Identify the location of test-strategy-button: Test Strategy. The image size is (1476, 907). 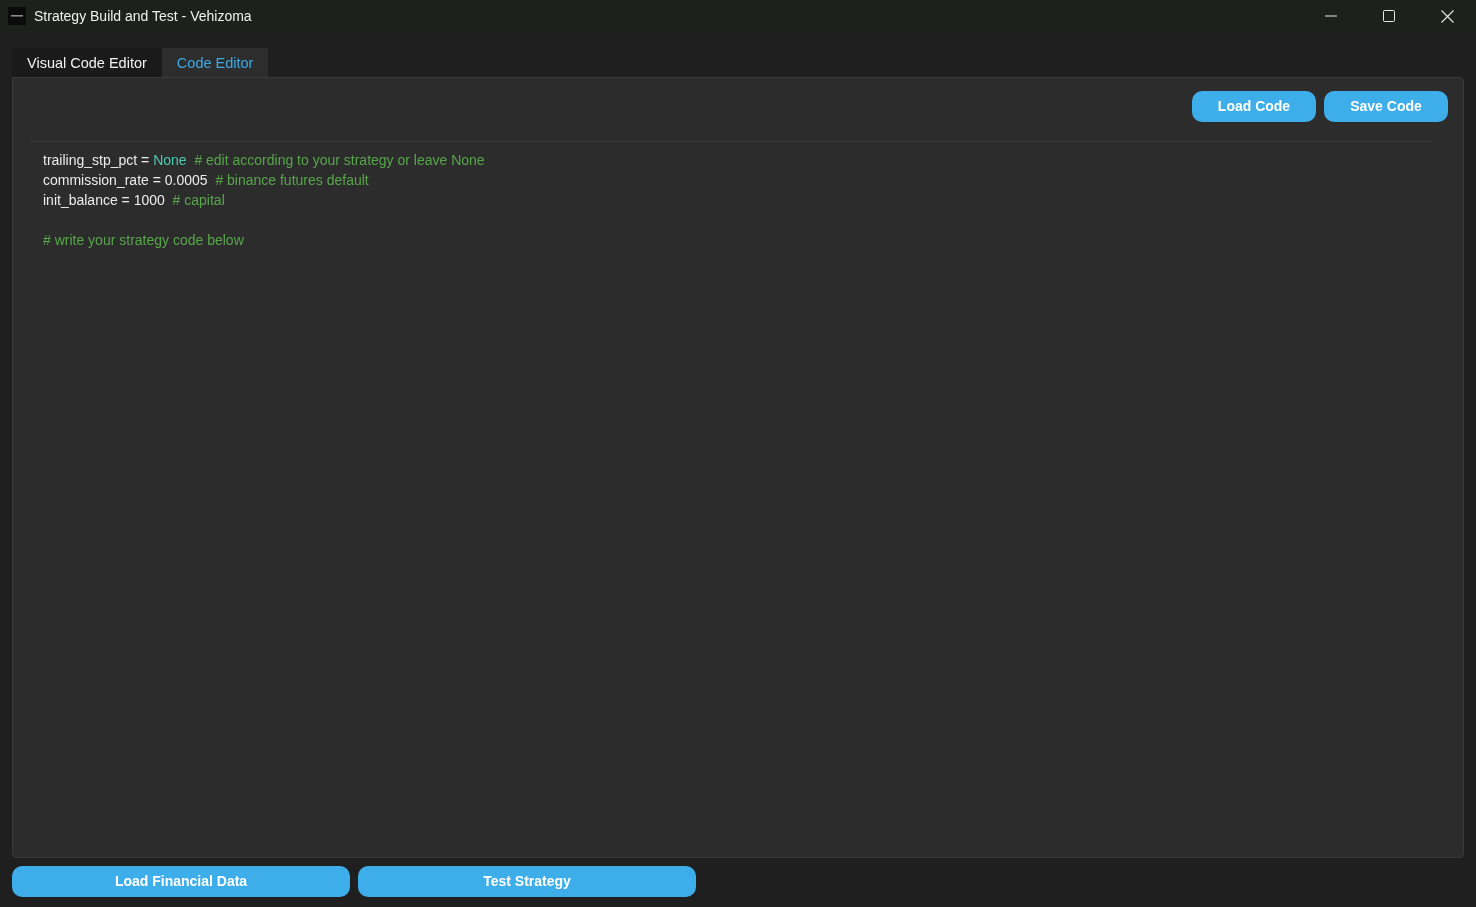
(527, 881).